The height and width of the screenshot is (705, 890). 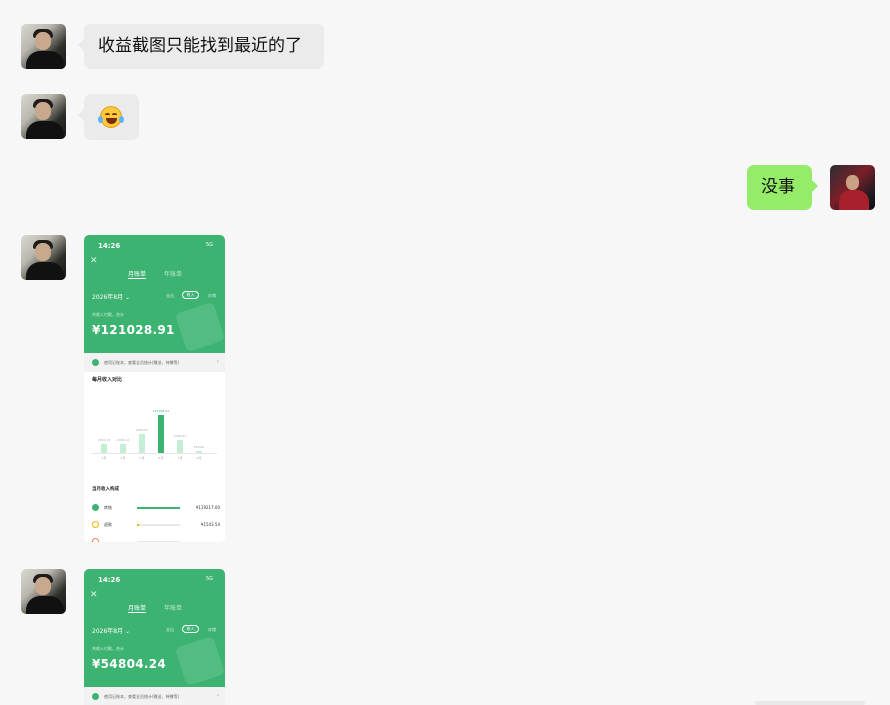 What do you see at coordinates (104, 458) in the screenshot?
I see `chart-category-label: 3月` at bounding box center [104, 458].